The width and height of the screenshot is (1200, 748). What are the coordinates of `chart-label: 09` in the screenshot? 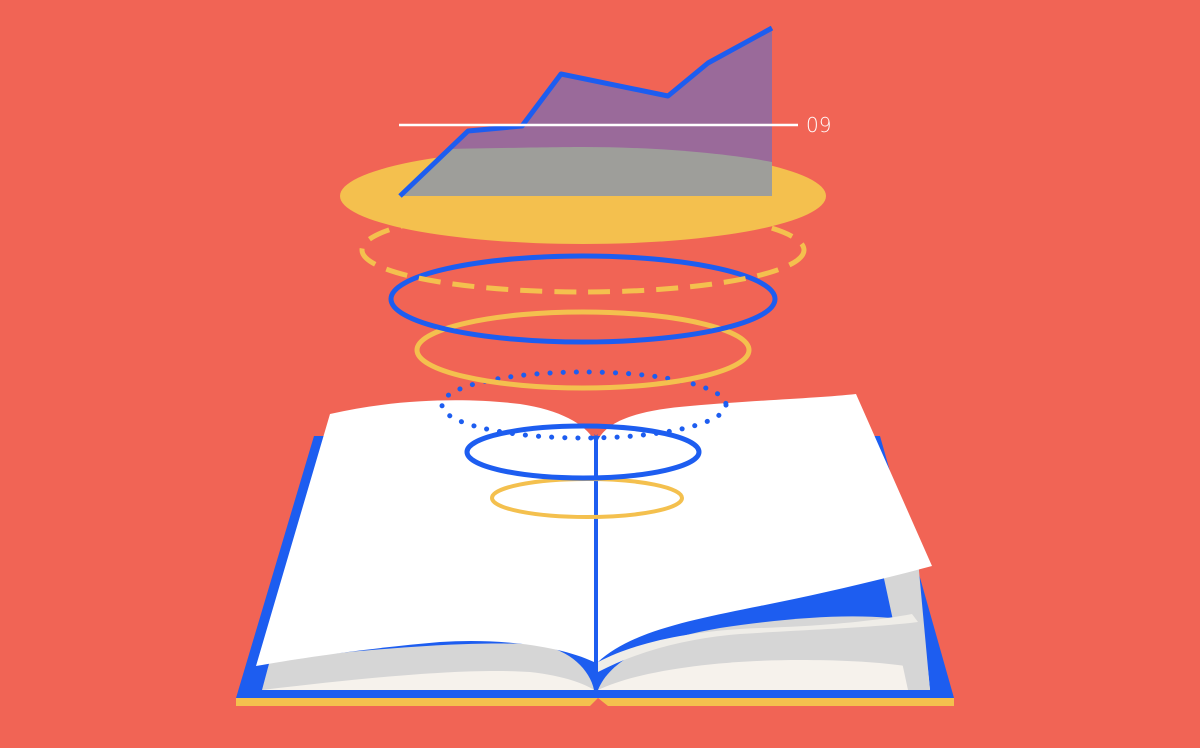 It's located at (818, 125).